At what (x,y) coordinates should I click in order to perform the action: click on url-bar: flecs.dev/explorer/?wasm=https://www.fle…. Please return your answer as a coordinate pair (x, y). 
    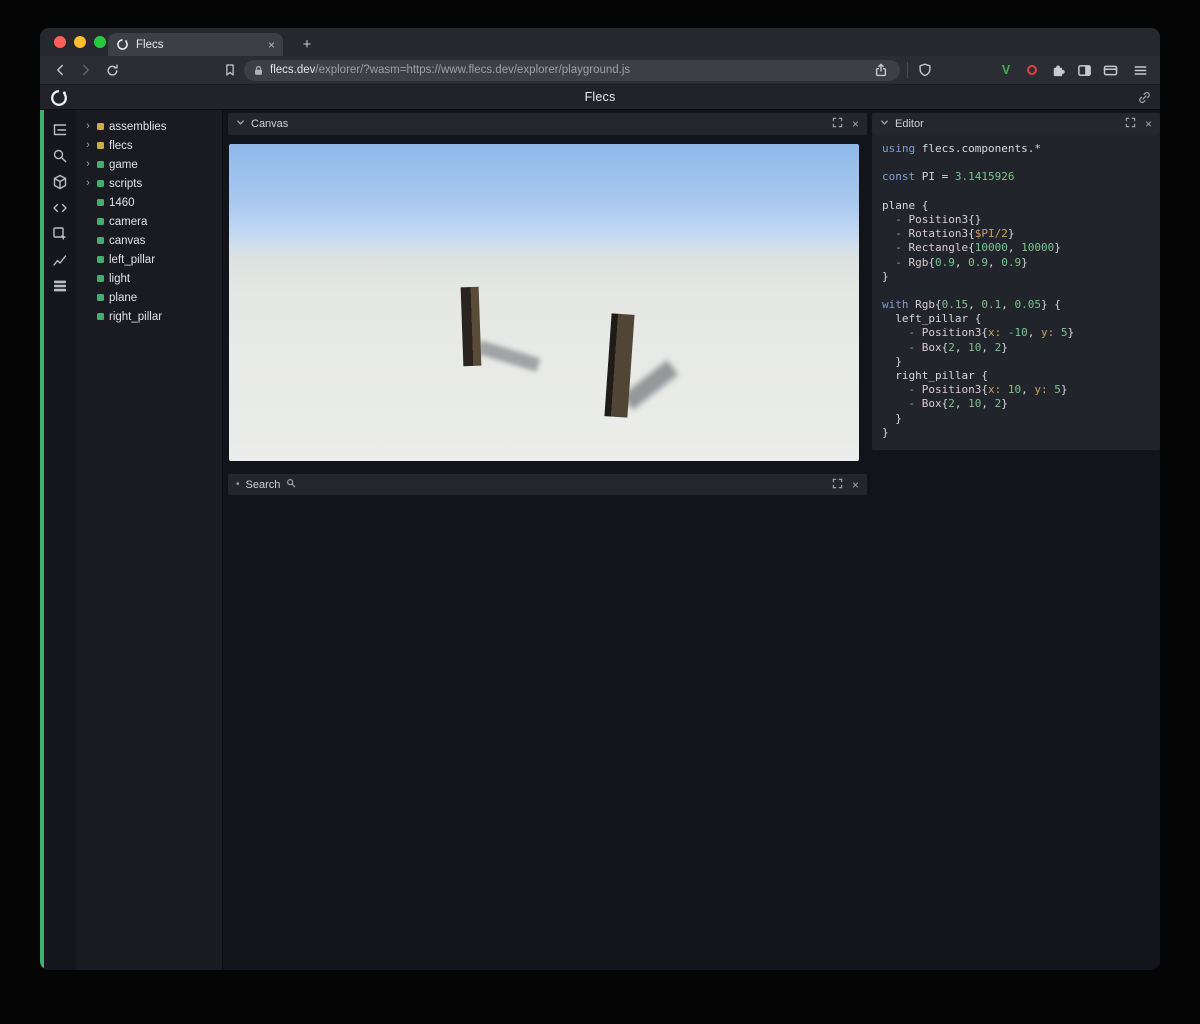
    Looking at the image, I should click on (572, 70).